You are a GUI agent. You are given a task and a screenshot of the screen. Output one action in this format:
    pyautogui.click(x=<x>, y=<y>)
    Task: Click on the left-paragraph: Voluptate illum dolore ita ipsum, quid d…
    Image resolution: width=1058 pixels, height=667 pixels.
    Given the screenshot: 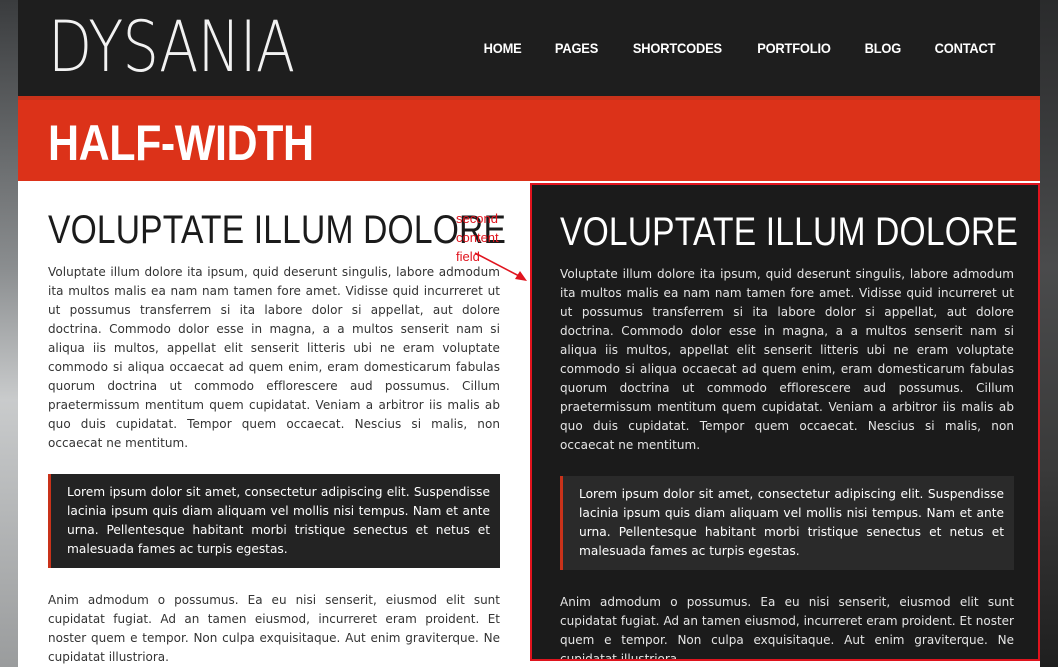 What is the action you would take?
    pyautogui.click(x=274, y=357)
    